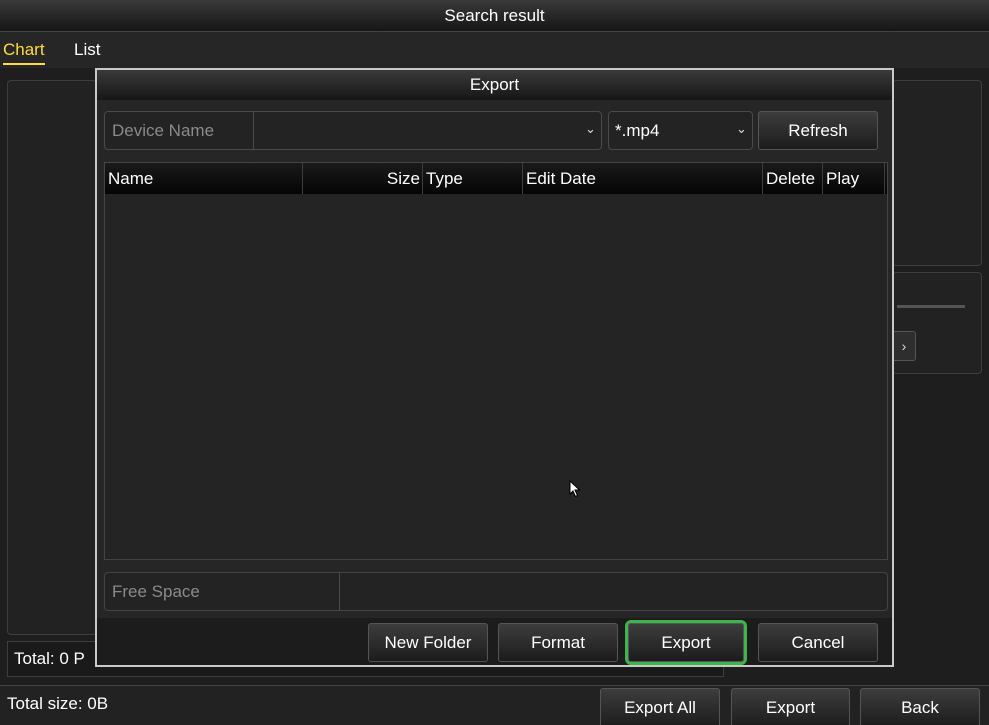  Describe the element at coordinates (496, 591) in the screenshot. I see `free-space-row: Free Space` at that location.